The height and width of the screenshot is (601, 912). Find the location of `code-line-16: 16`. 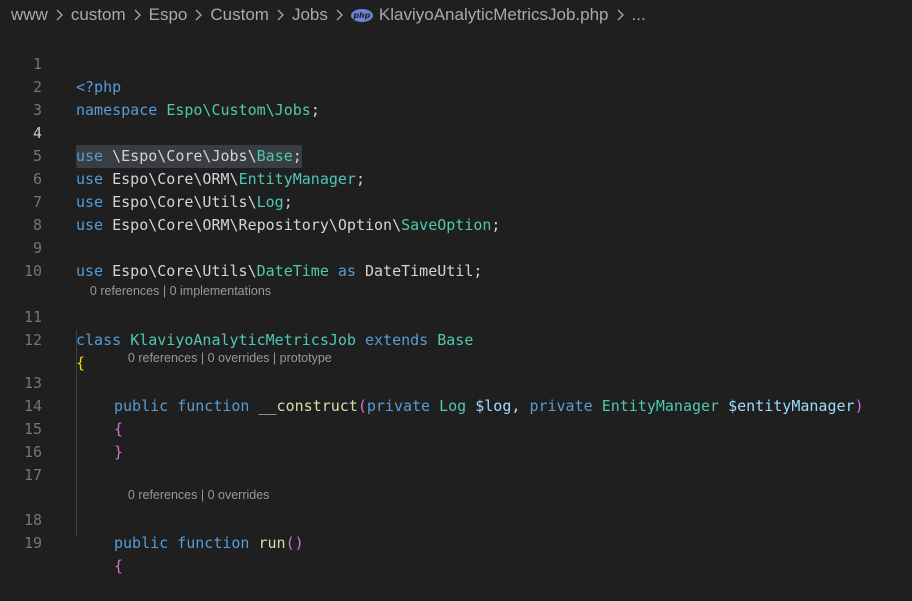

code-line-16: 16 is located at coordinates (456, 439).